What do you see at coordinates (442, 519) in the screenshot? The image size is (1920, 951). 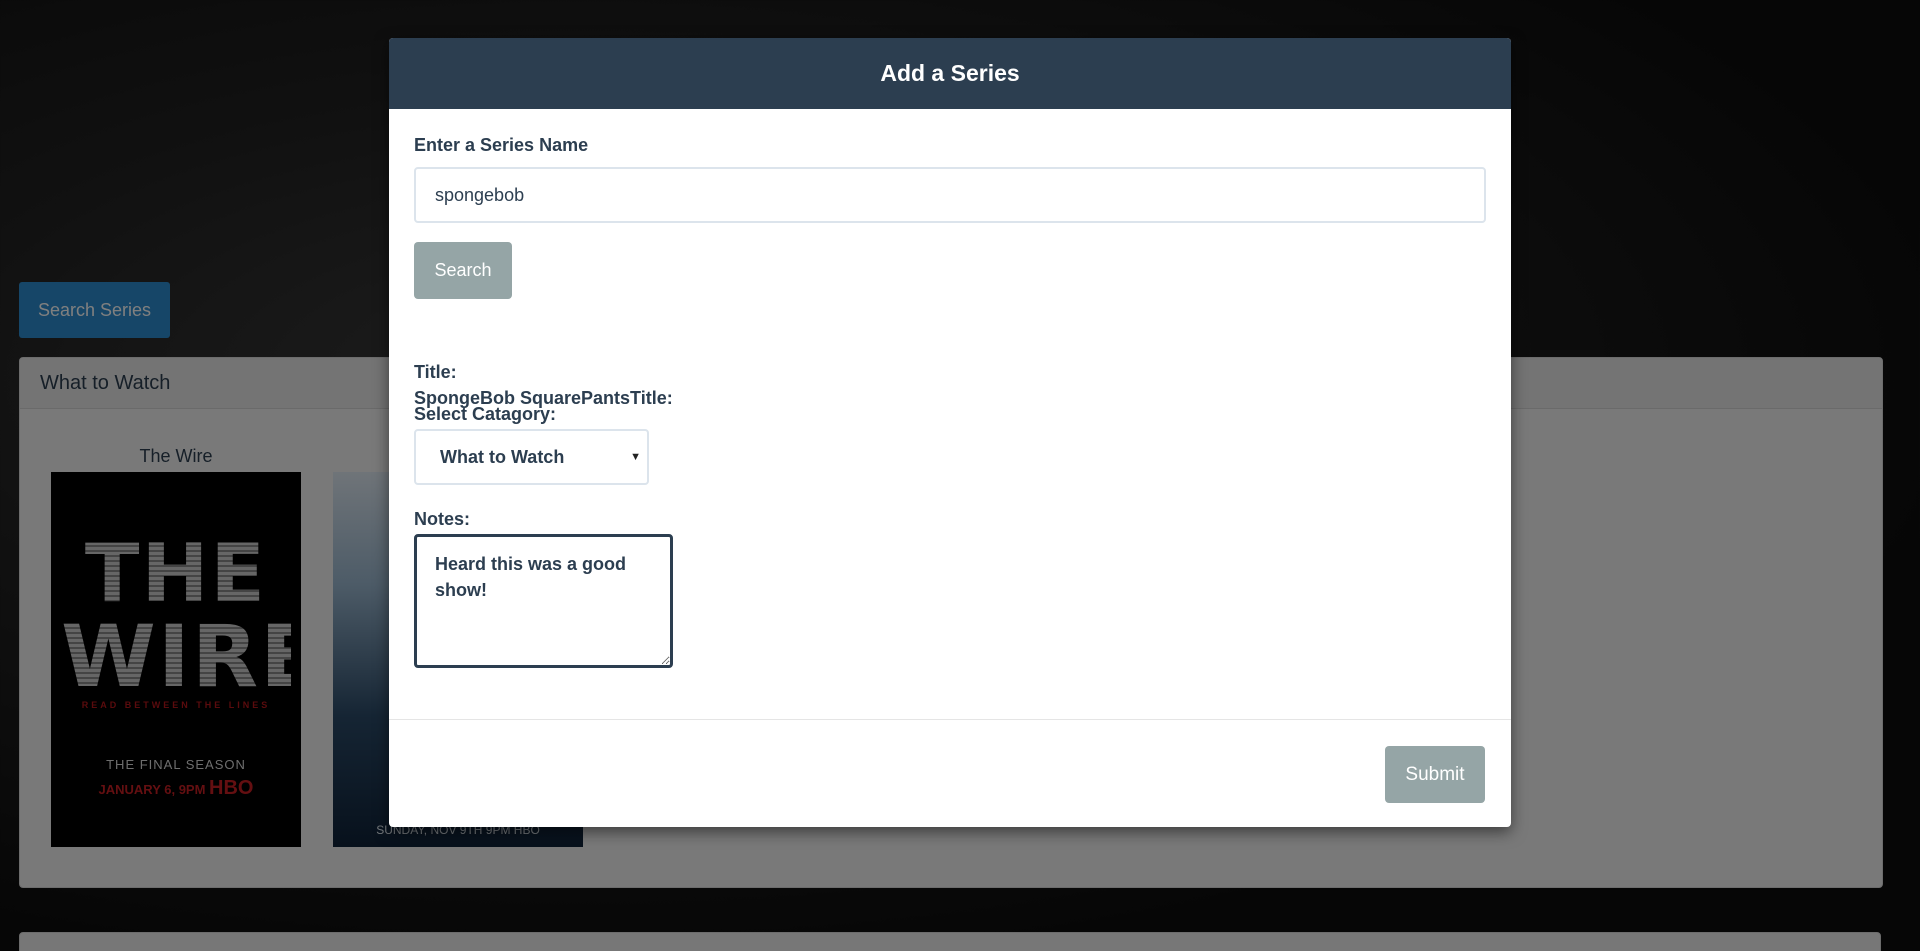 I see `notes-label: Notes:` at bounding box center [442, 519].